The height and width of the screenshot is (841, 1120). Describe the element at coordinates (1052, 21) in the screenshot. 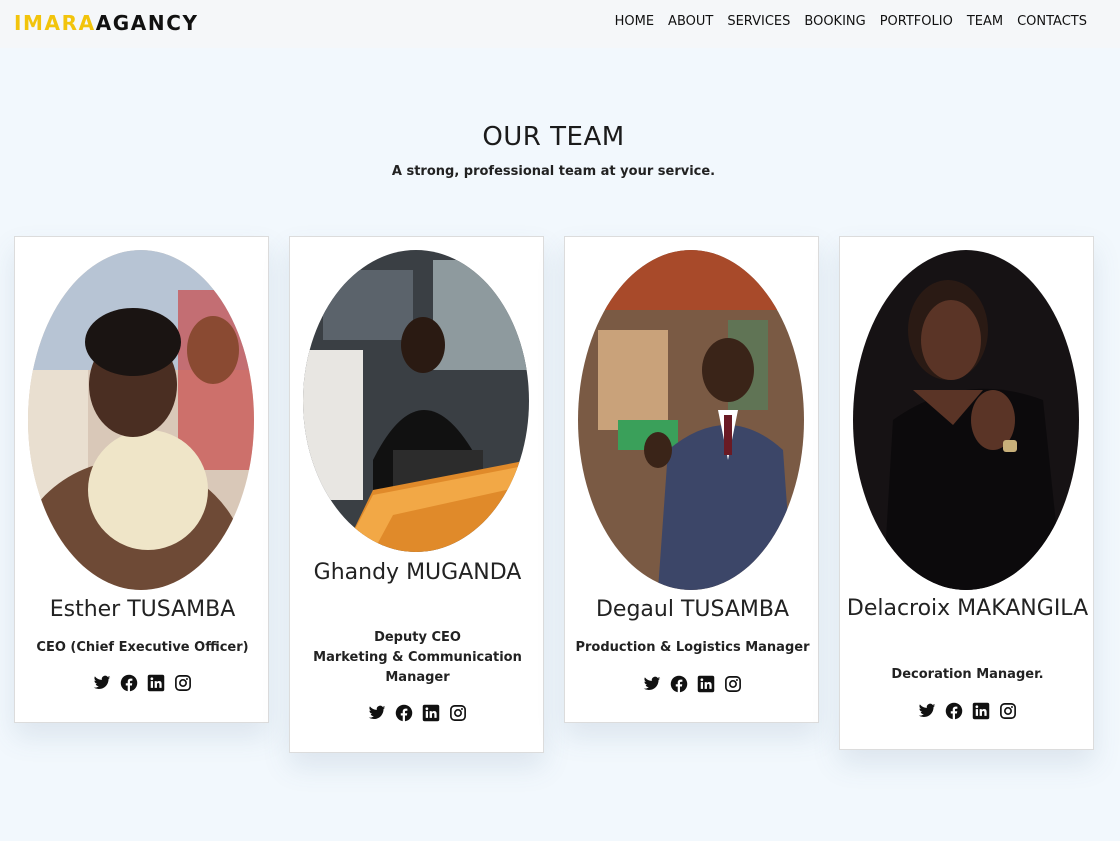

I see `nav-contacts: CONTACTS` at that location.